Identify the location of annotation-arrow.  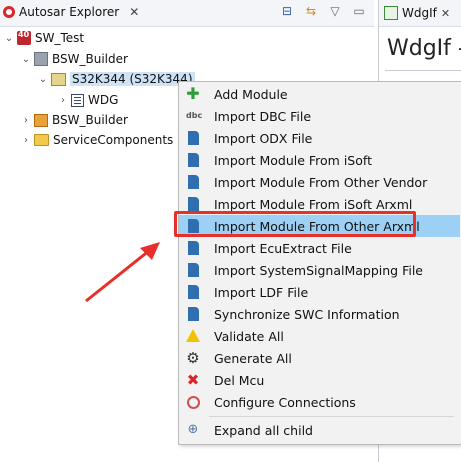
(122, 272).